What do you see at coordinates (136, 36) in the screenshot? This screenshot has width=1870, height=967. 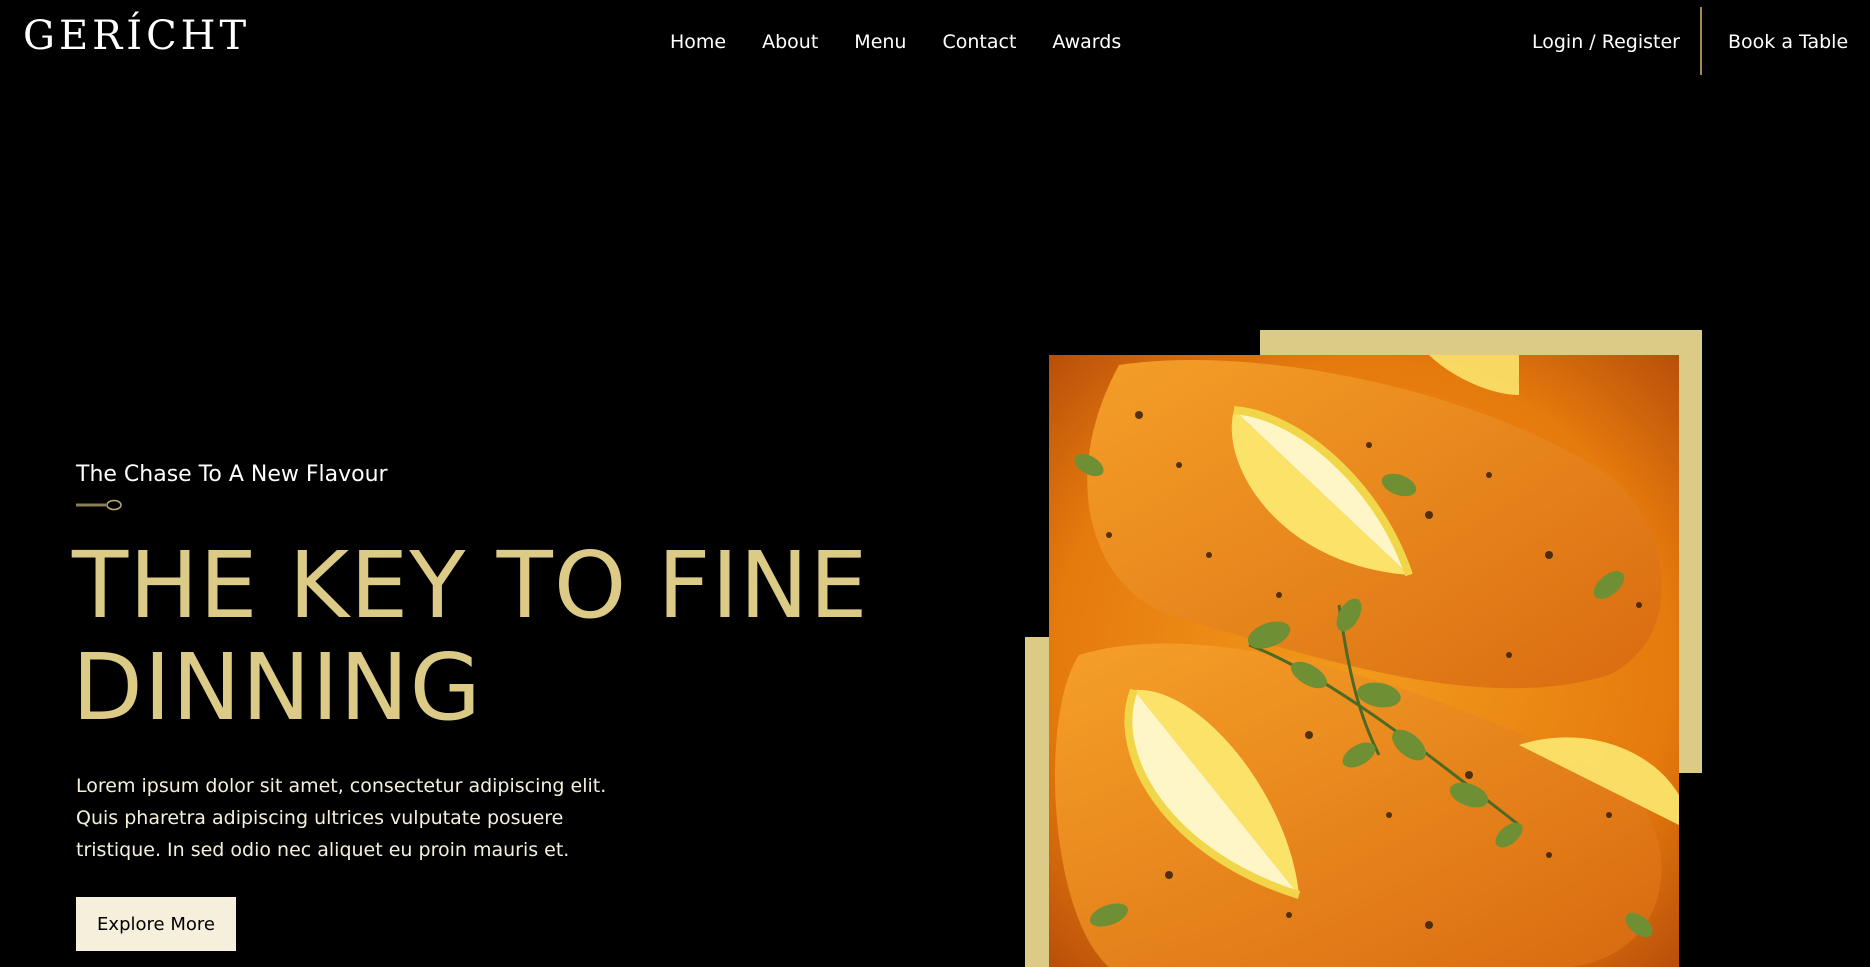 I see `brand-logo: GERÍCHT` at bounding box center [136, 36].